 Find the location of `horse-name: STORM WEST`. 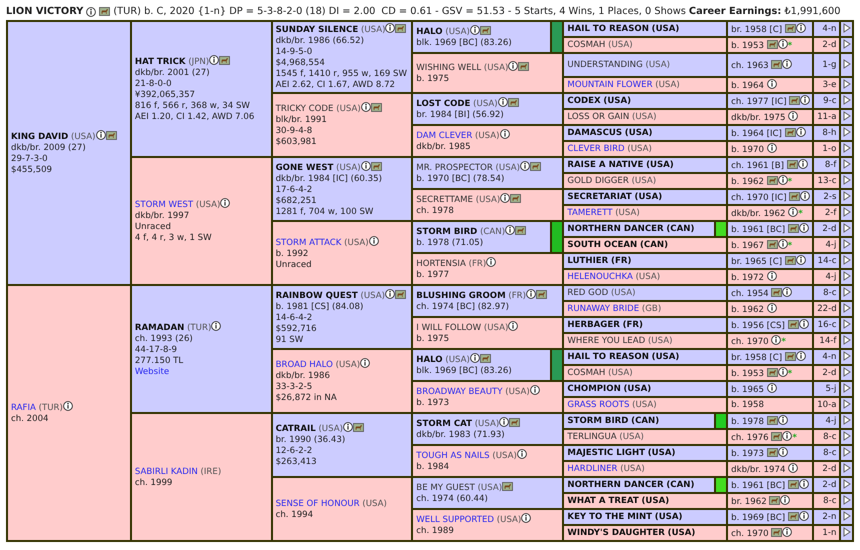

horse-name: STORM WEST is located at coordinates (164, 205).